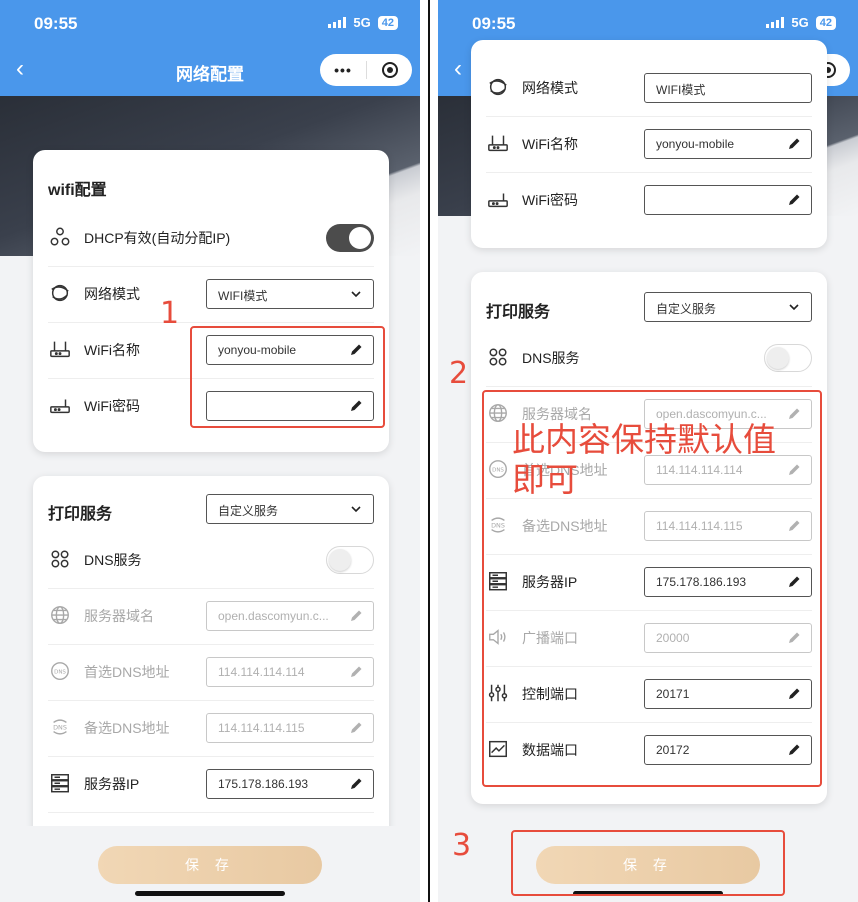 The height and width of the screenshot is (902, 858). I want to click on server-ip-value: 175.178.186.193, so click(263, 784).